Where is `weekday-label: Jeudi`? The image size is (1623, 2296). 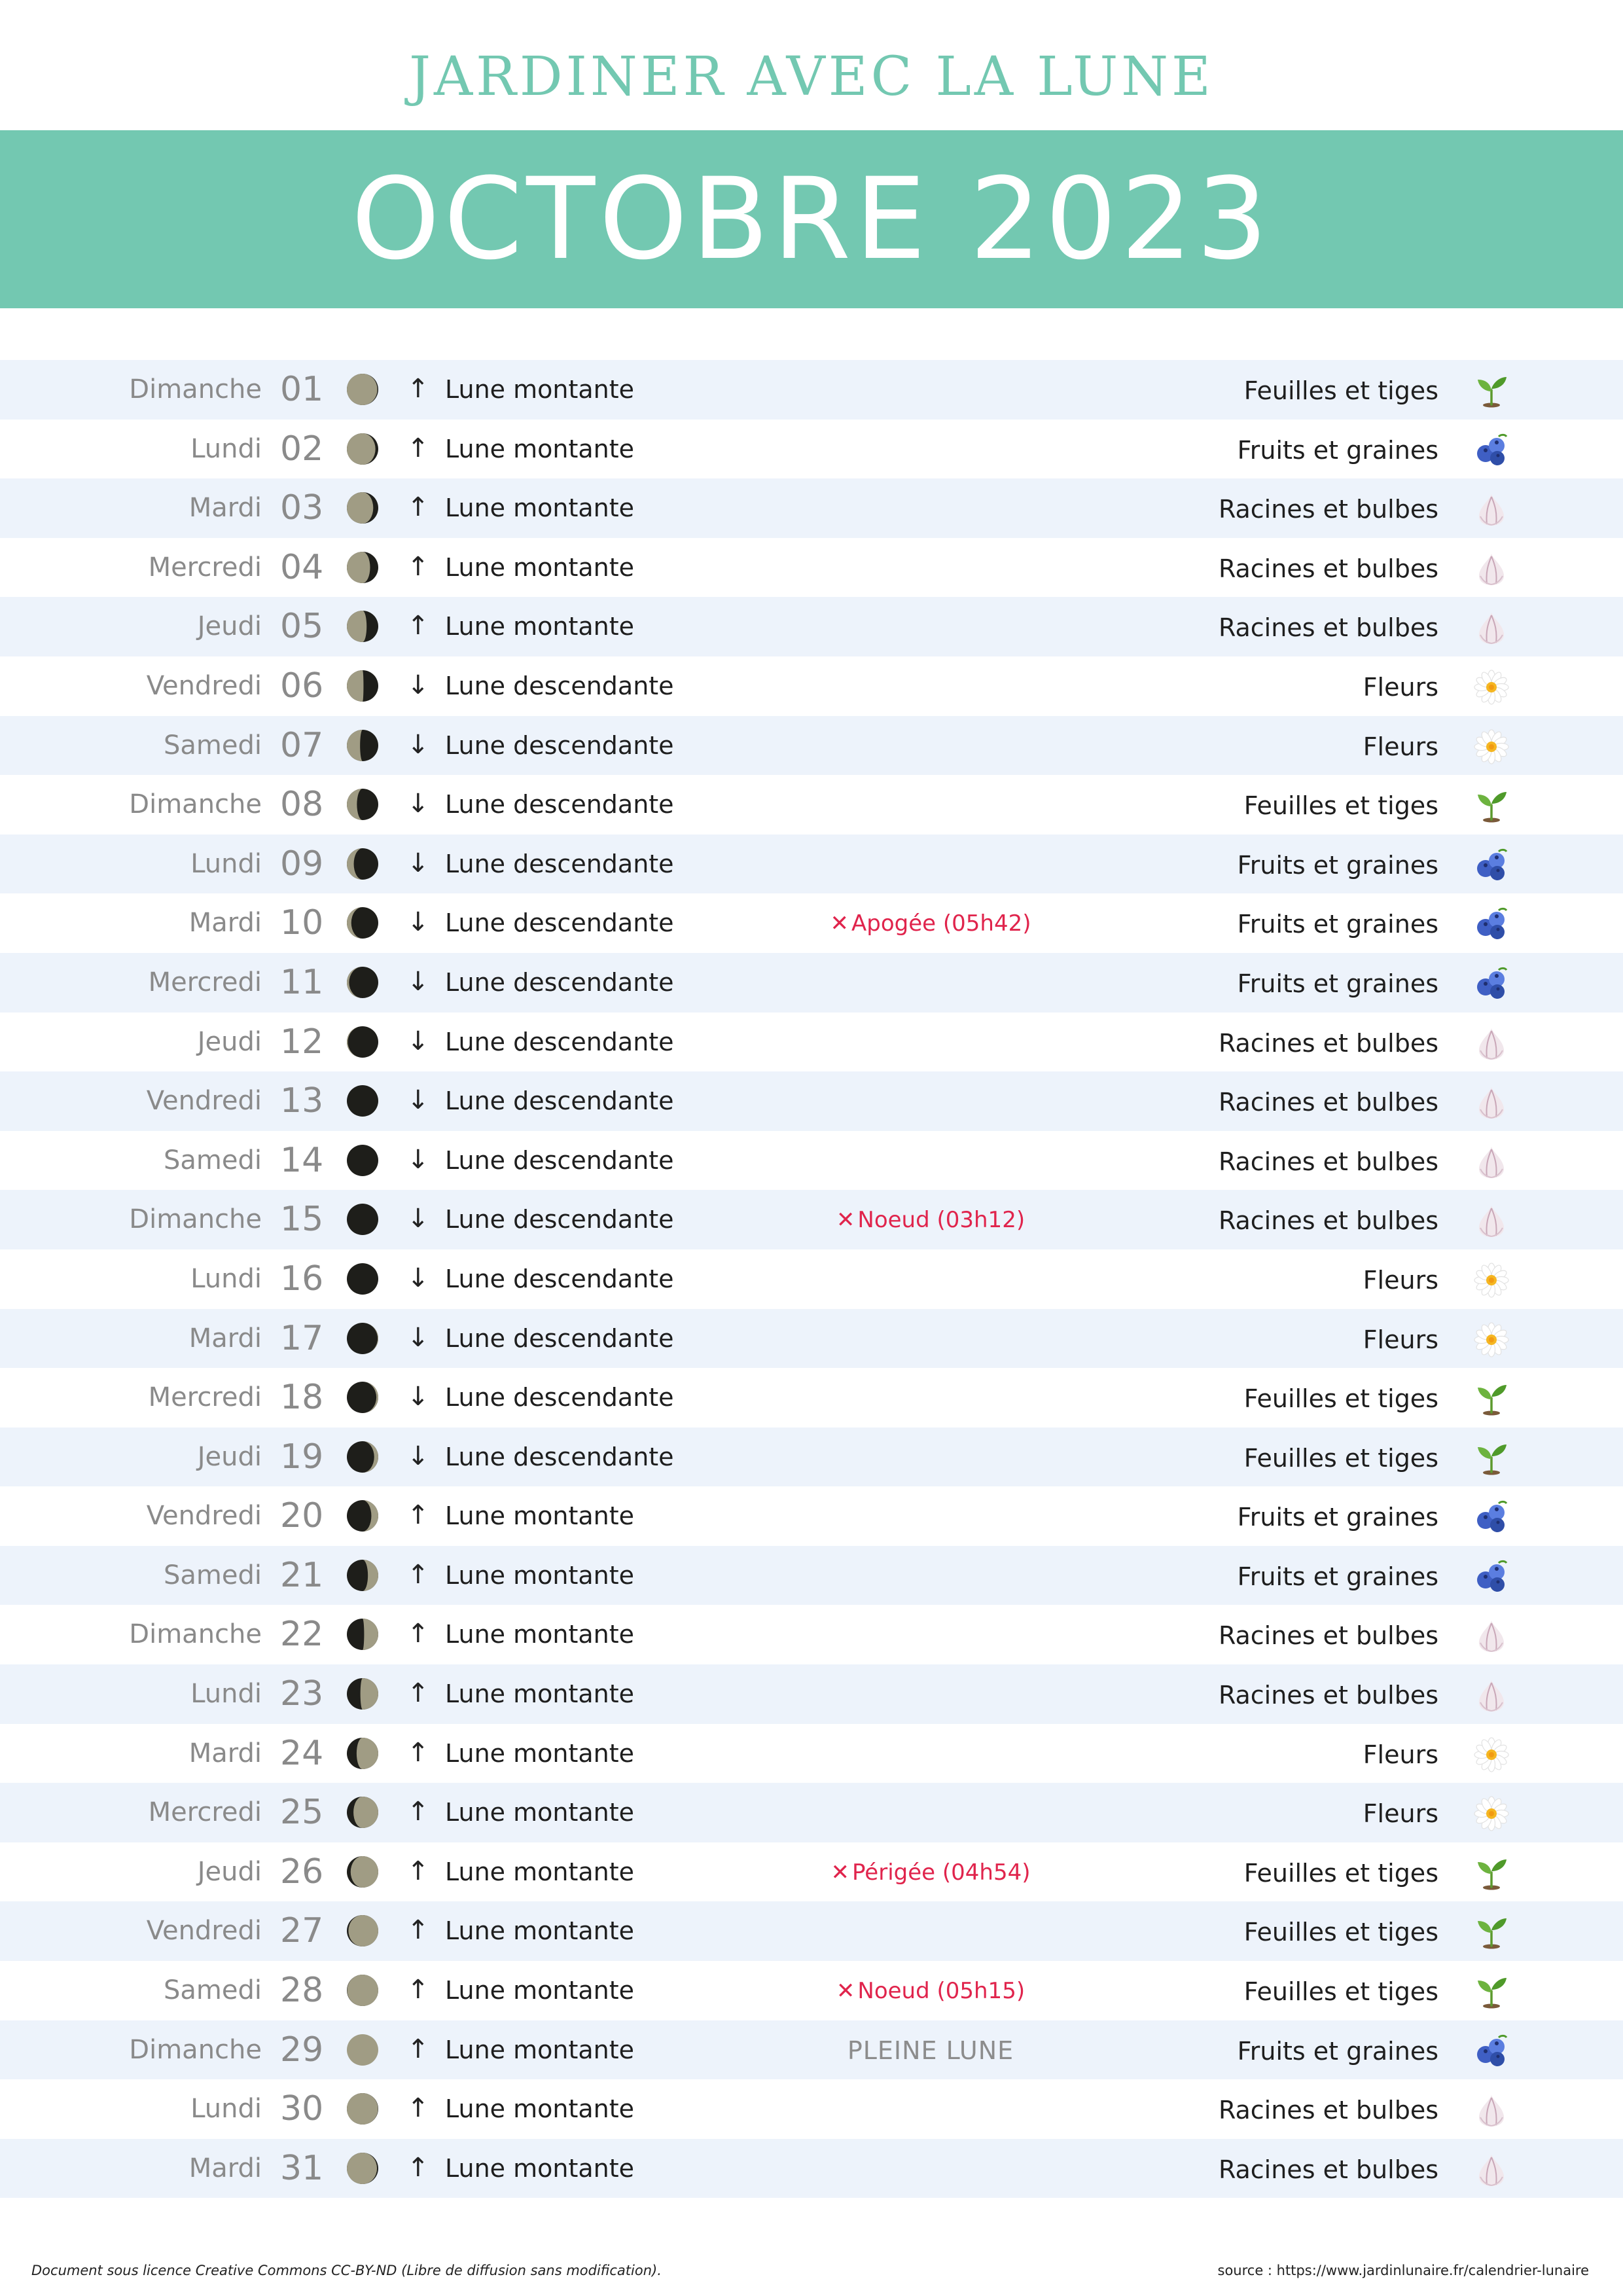
weekday-label: Jeudi is located at coordinates (230, 626).